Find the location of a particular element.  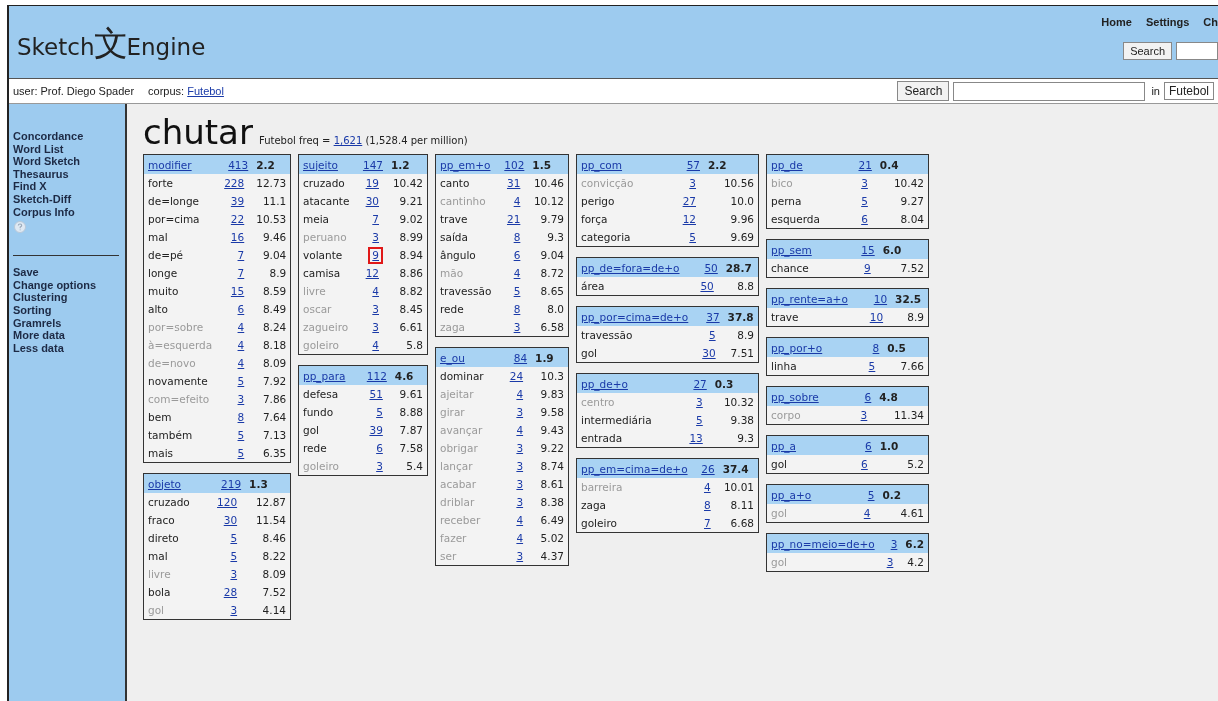

sidebar-link: Less data is located at coordinates (69, 348).